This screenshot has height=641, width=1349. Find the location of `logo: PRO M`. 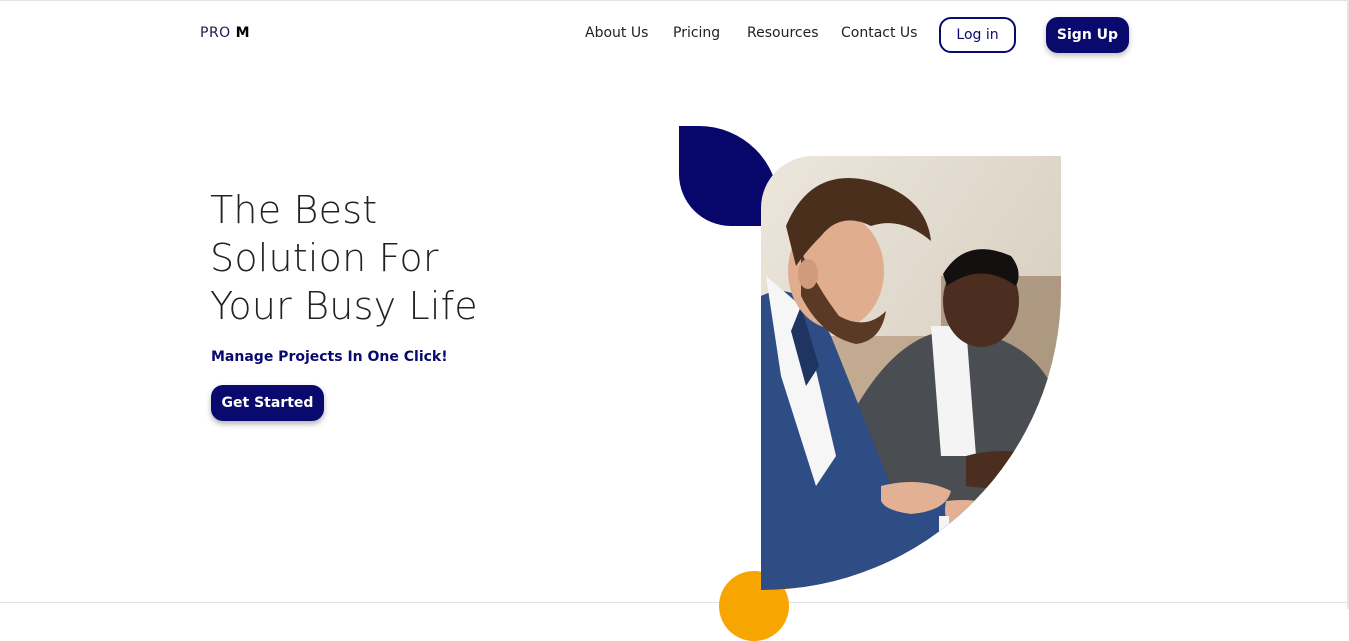

logo: PRO M is located at coordinates (225, 33).